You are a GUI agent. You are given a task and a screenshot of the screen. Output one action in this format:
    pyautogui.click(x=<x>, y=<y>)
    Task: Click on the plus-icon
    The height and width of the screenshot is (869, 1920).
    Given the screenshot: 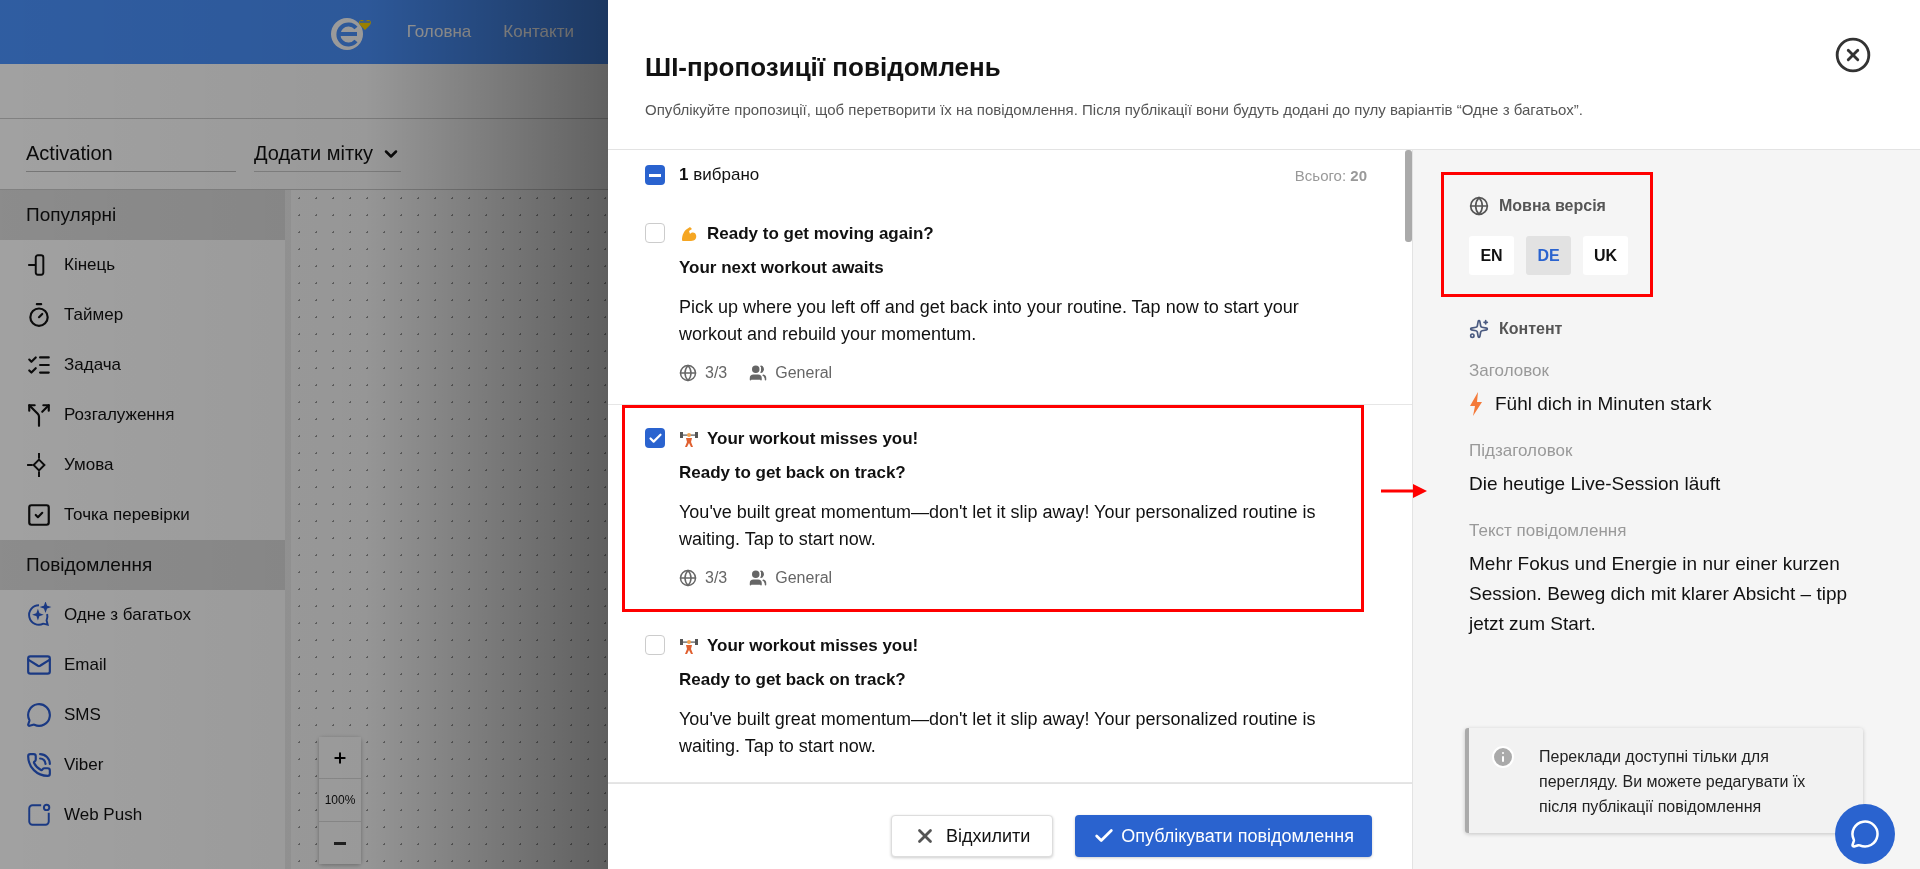 What is the action you would take?
    pyautogui.click(x=340, y=757)
    